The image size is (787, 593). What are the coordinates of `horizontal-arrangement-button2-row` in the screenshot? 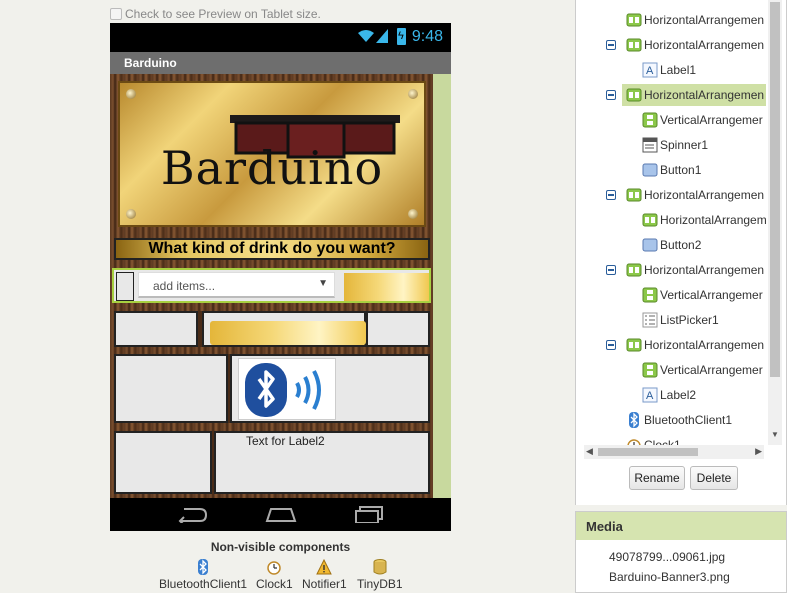 It's located at (272, 329).